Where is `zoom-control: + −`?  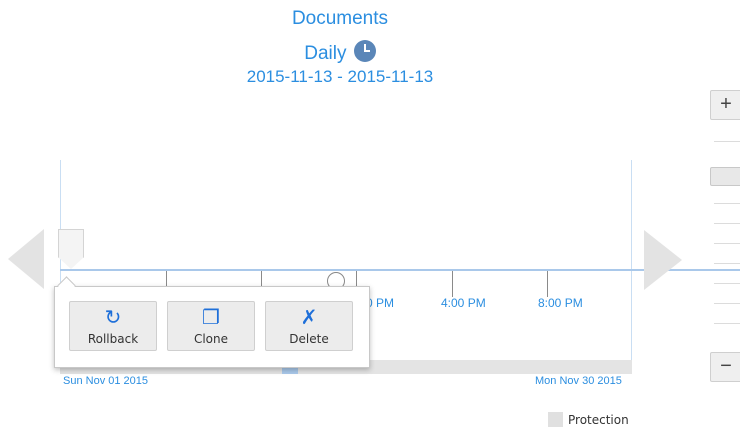
zoom-control: + − is located at coordinates (724, 236).